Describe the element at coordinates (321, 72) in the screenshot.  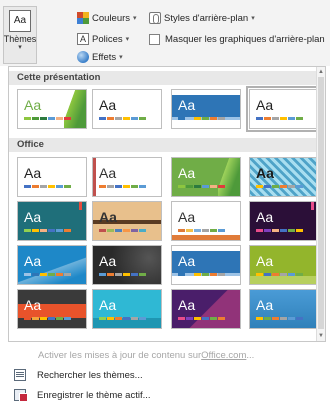
I see `scroll-up-icon: ▲` at that location.